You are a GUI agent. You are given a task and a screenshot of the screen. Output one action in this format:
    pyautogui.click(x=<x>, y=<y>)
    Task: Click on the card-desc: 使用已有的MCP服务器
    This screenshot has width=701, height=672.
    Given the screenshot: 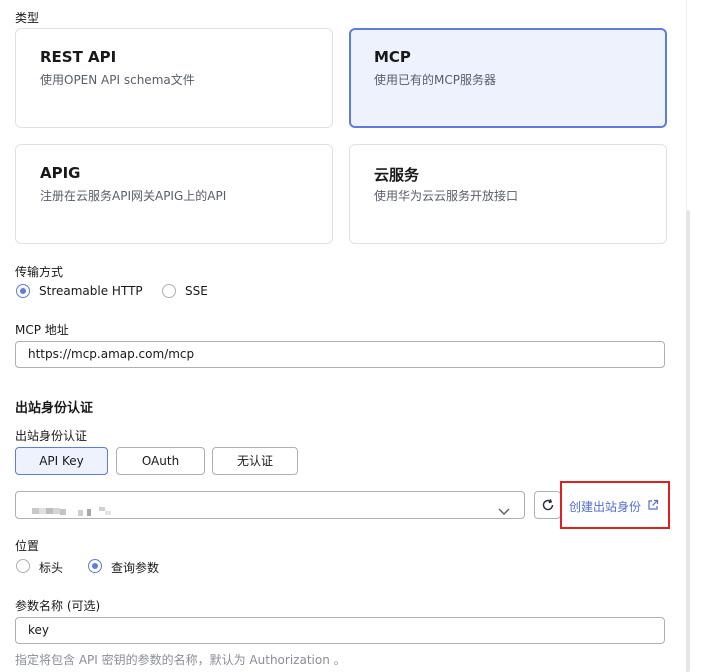 What is the action you would take?
    pyautogui.click(x=435, y=80)
    